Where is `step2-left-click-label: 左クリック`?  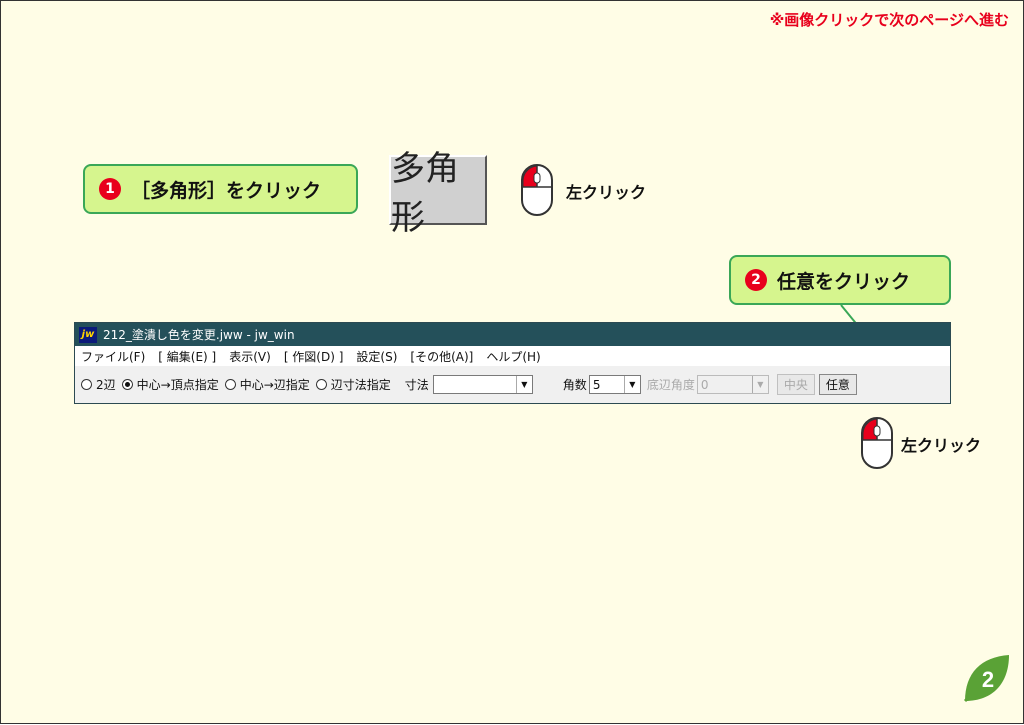
step2-left-click-label: 左クリック is located at coordinates (941, 445).